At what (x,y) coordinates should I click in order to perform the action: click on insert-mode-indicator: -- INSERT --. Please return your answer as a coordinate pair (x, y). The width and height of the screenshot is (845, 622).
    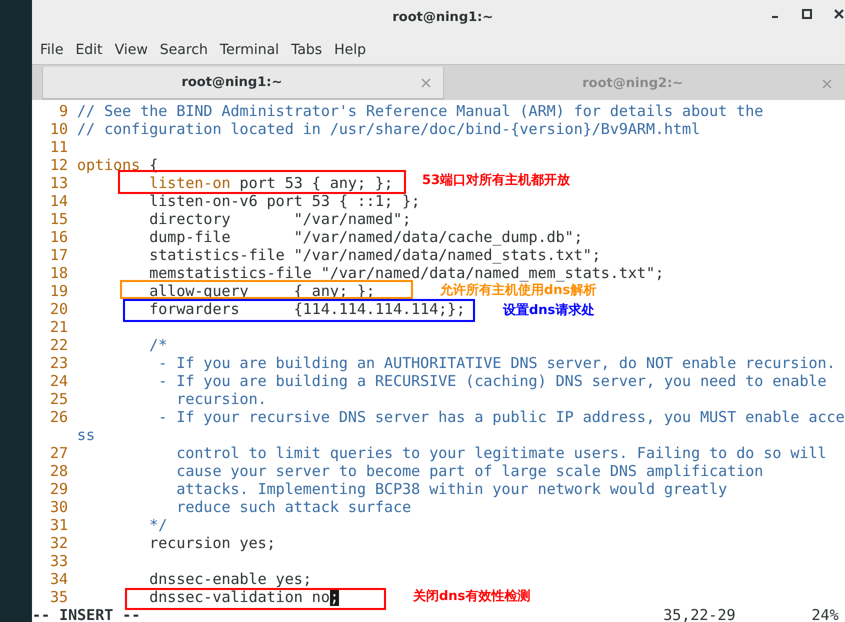
    Looking at the image, I should click on (86, 614).